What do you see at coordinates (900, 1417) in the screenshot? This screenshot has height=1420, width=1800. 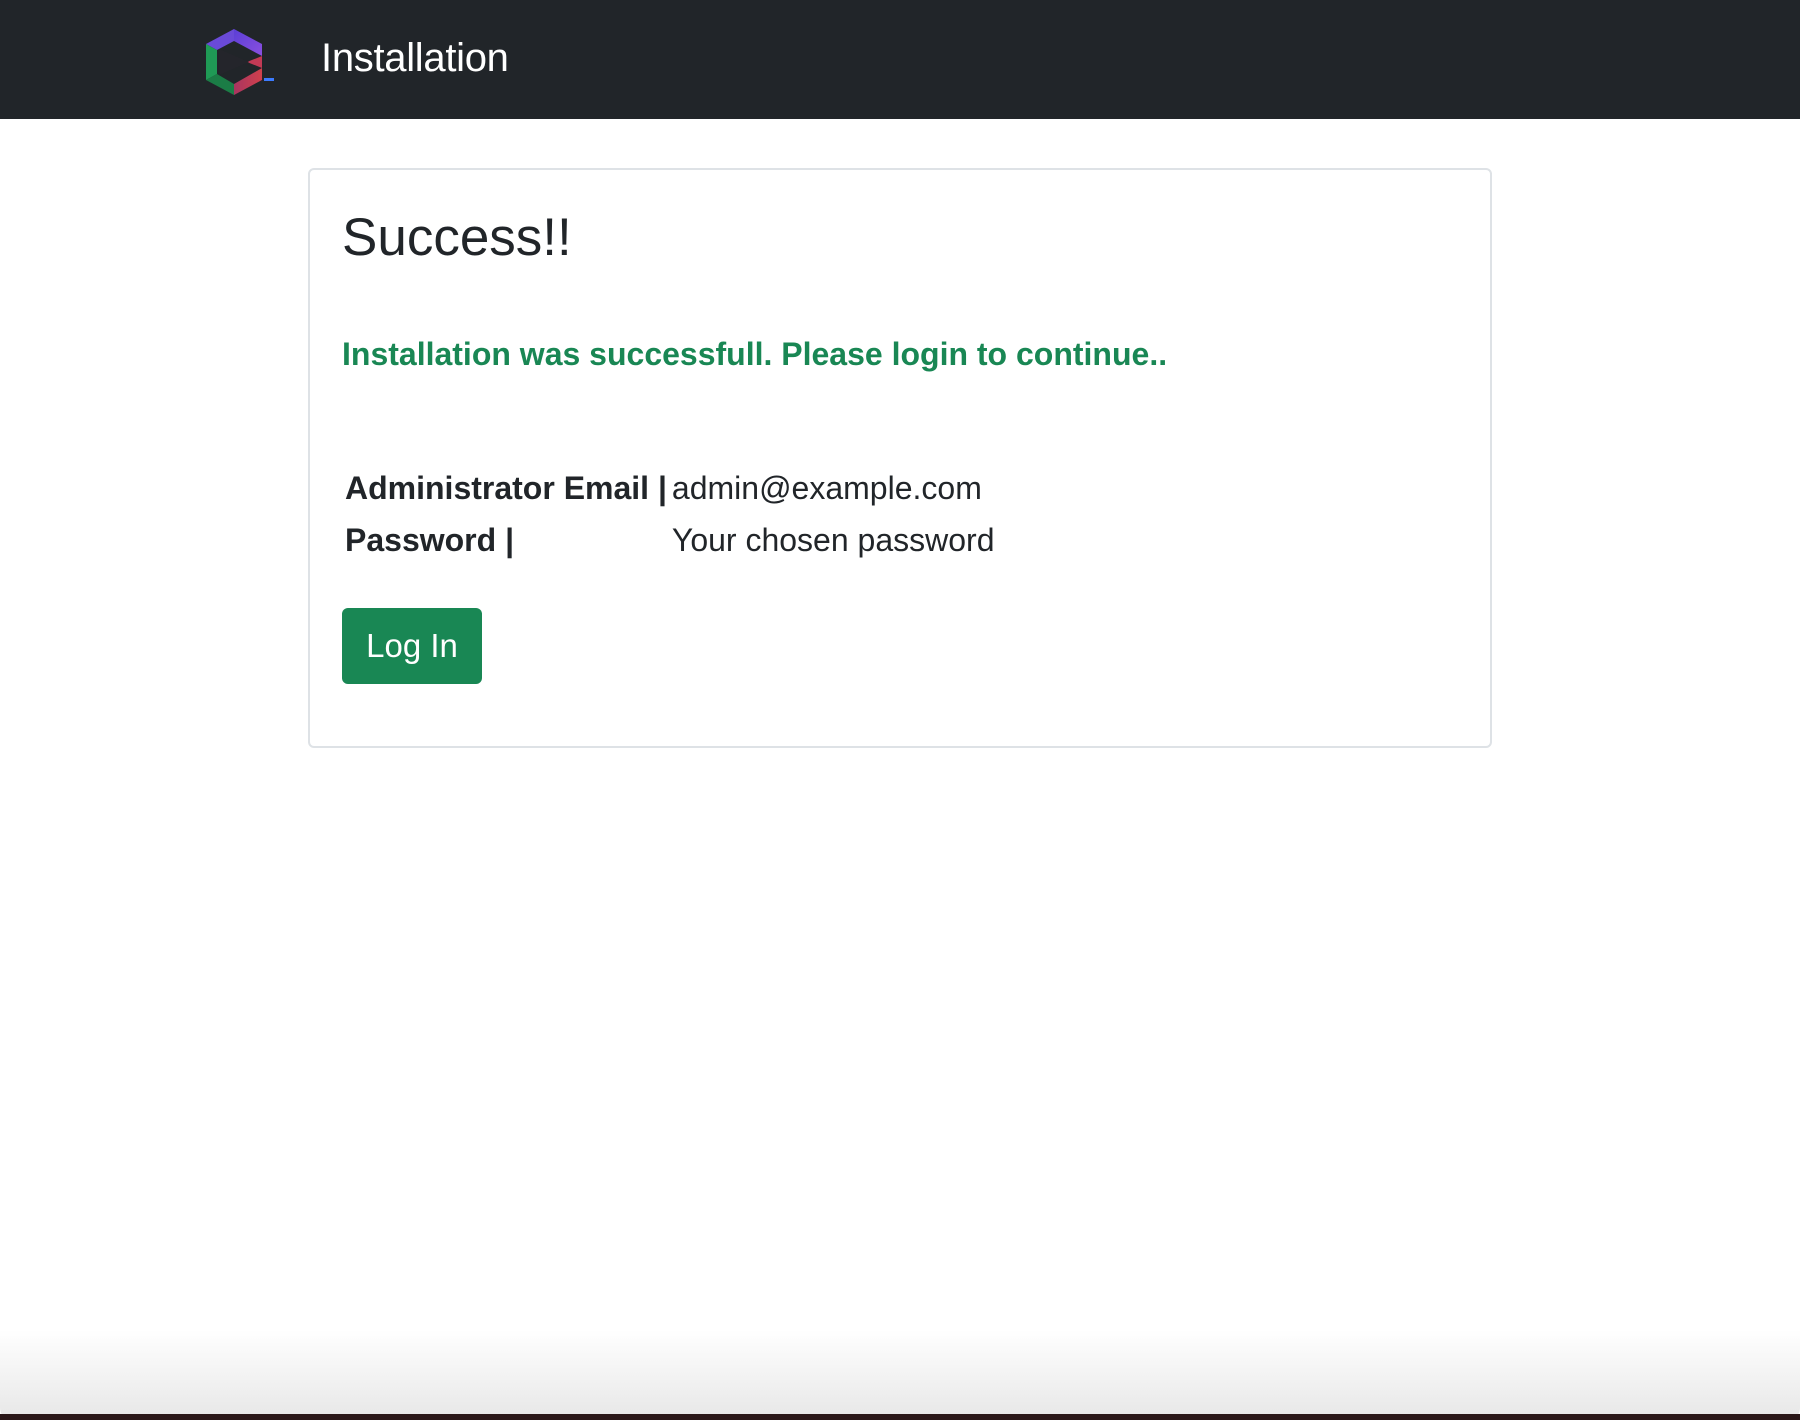 I see `window-bottom-edge` at bounding box center [900, 1417].